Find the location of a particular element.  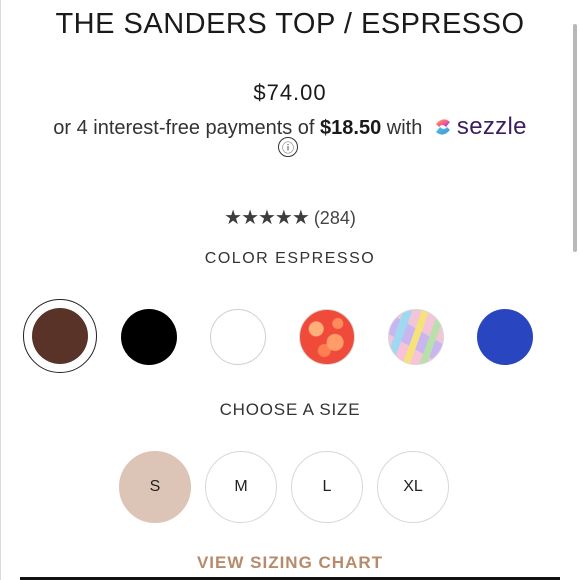

selected-color: ESPRESSO is located at coordinates (325, 258).